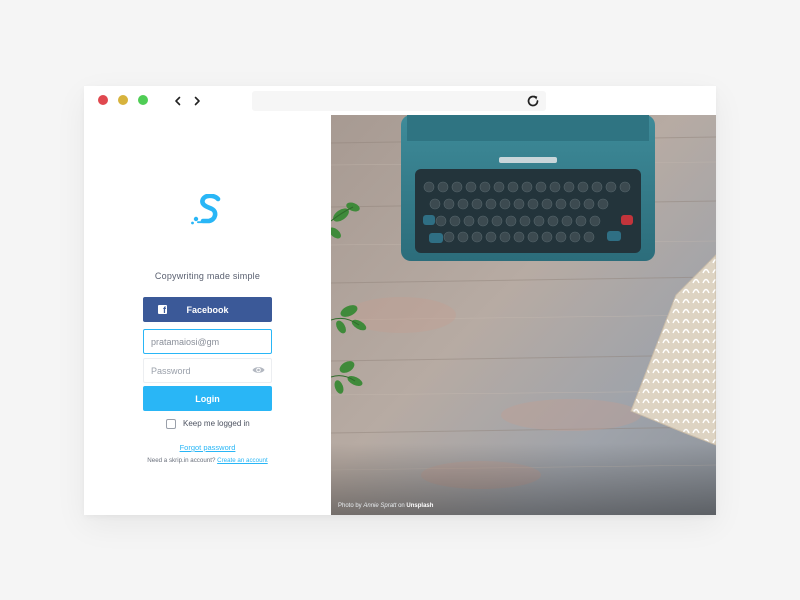 Image resolution: width=800 pixels, height=600 pixels. I want to click on photo-credit: Photo by Annie Spratt on Unsplash, so click(385, 506).